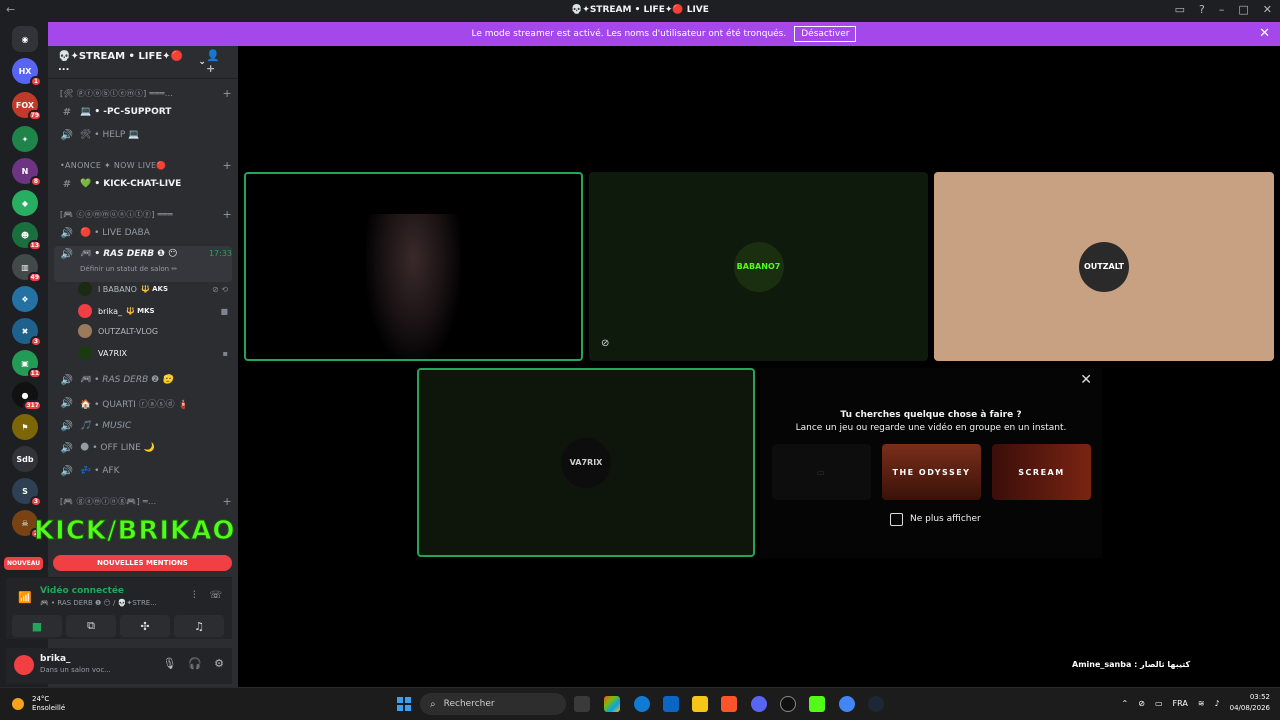 This screenshot has height=720, width=1280. I want to click on channel-offline: 🔊 🌑 • OFF LINE 🌙, so click(143, 448).